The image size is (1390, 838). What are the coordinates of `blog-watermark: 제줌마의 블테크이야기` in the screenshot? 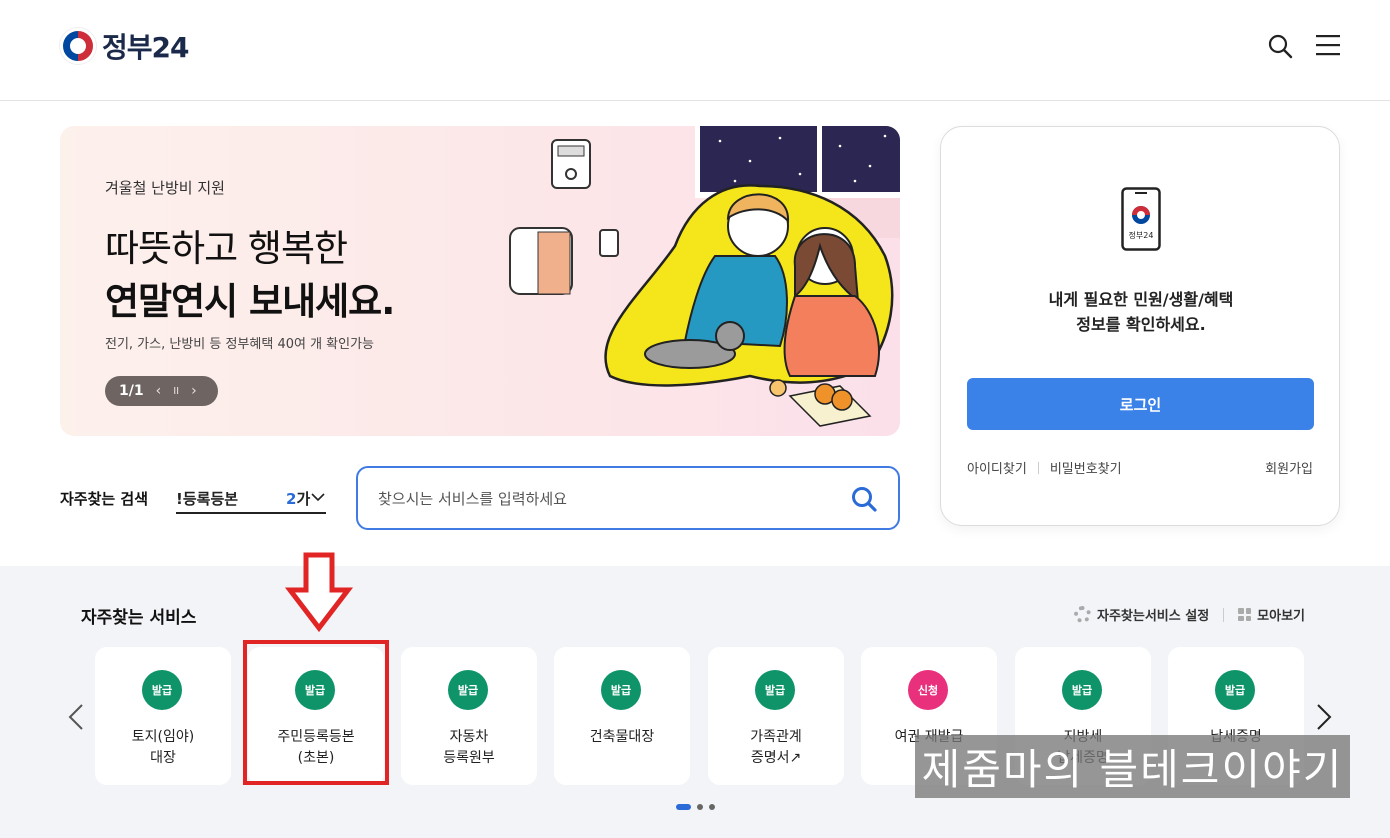 It's located at (1132, 766).